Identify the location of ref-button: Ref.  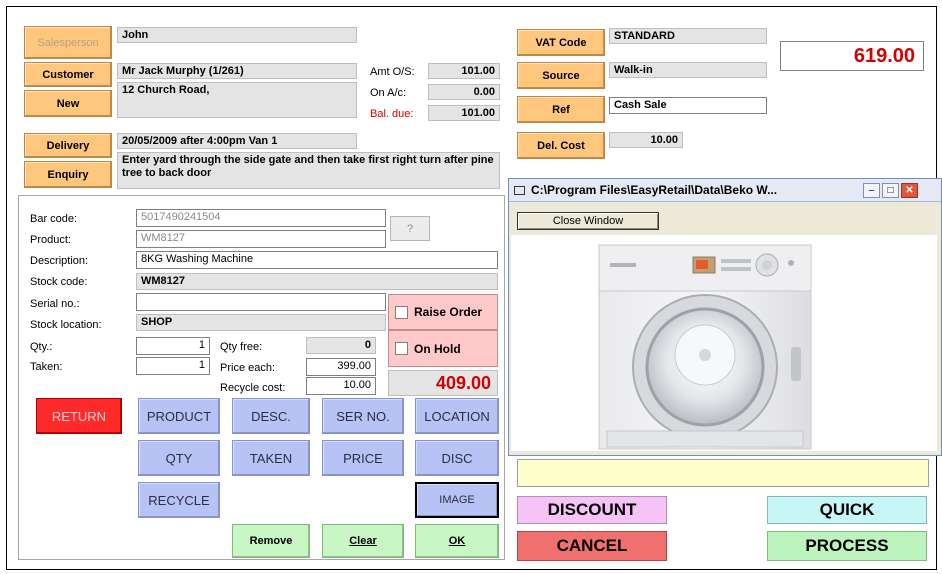
(561, 109).